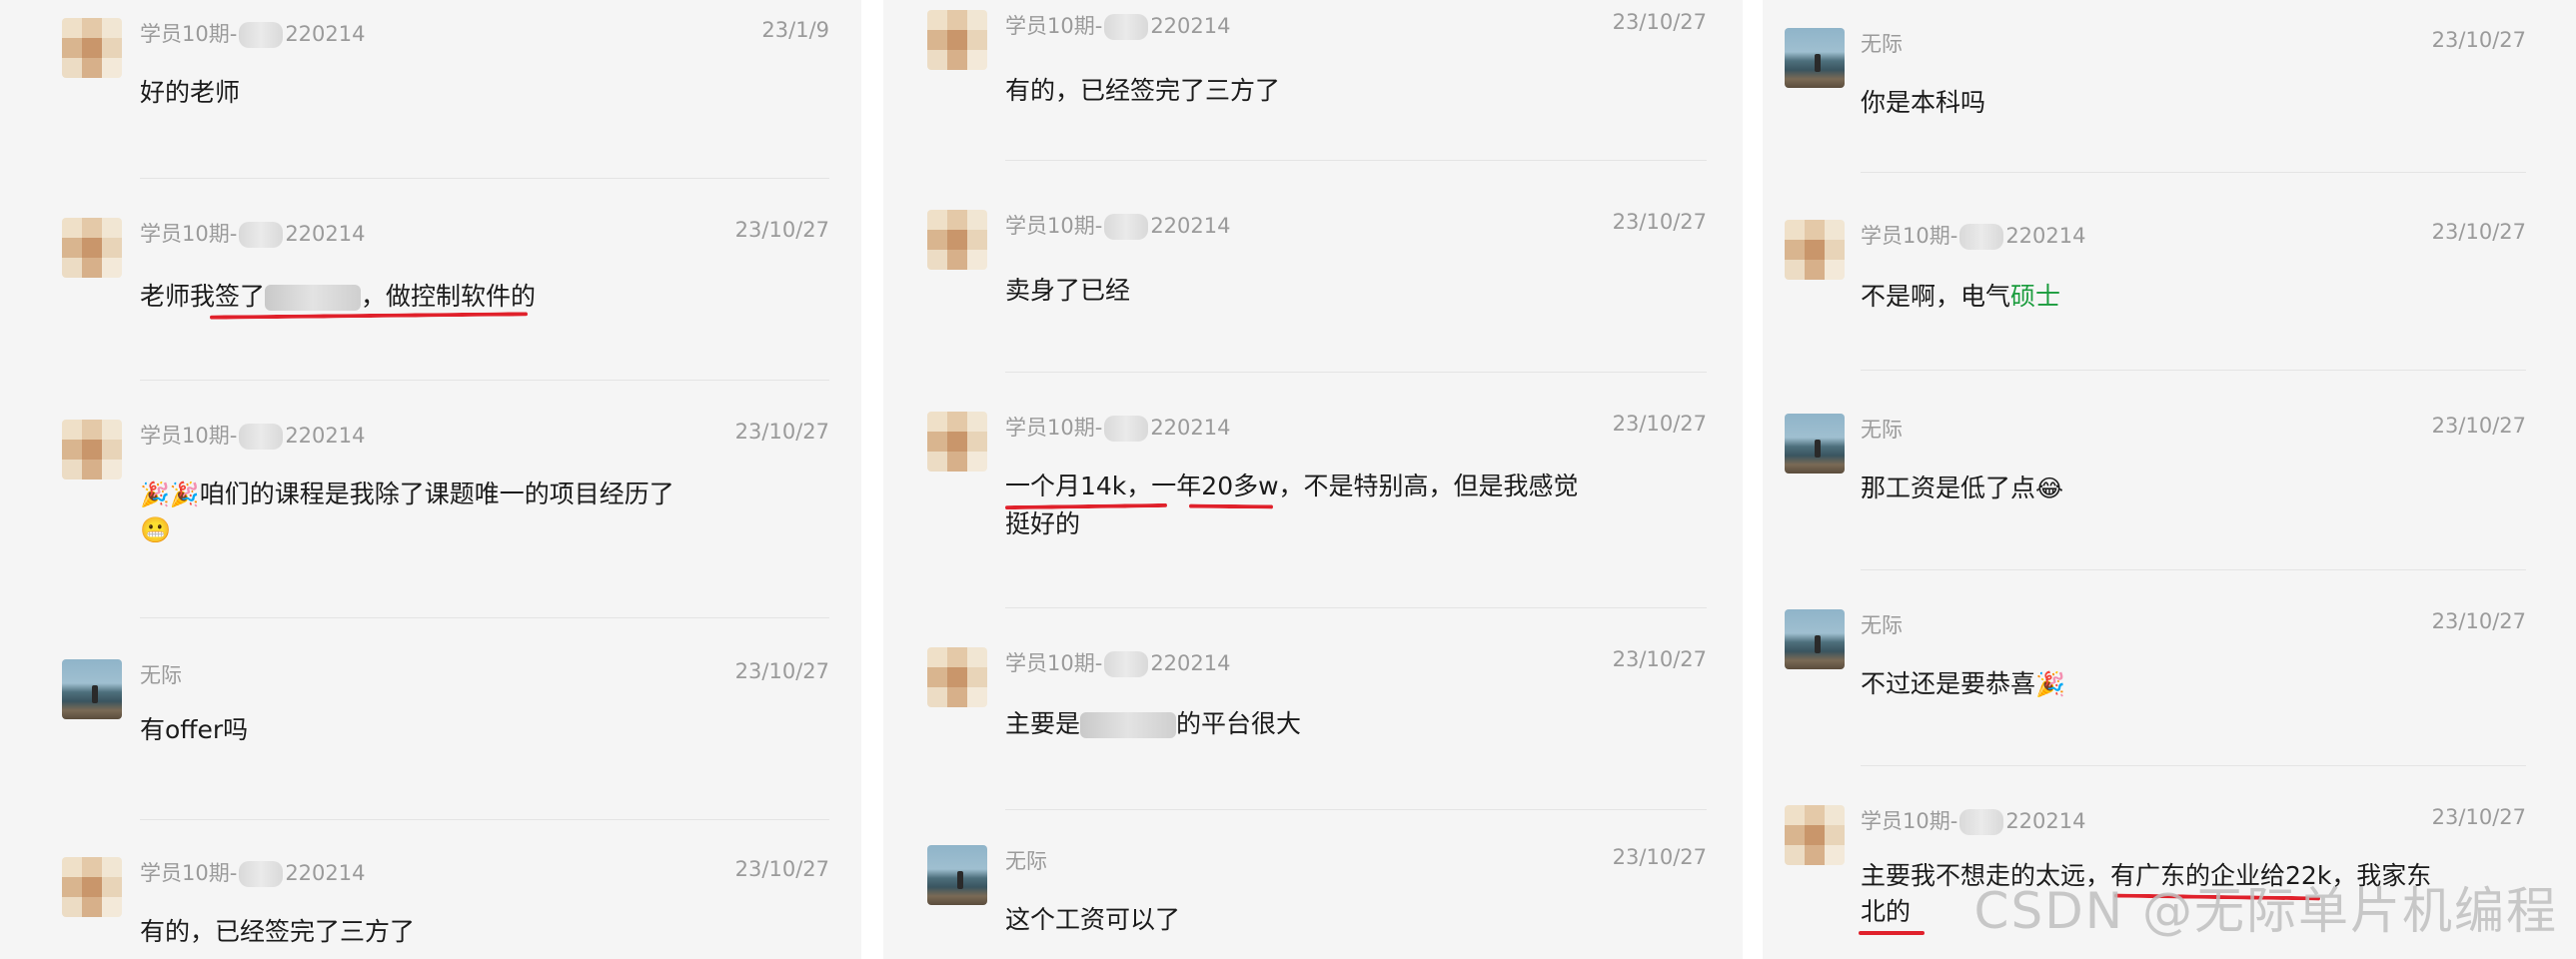  What do you see at coordinates (156, 530) in the screenshot?
I see `grimace-emoji-icon: 😬` at bounding box center [156, 530].